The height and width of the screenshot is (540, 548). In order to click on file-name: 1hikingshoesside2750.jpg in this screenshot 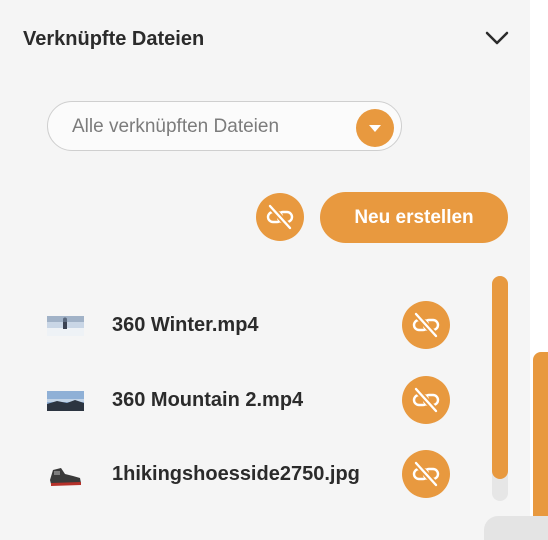, I will do `click(236, 474)`.